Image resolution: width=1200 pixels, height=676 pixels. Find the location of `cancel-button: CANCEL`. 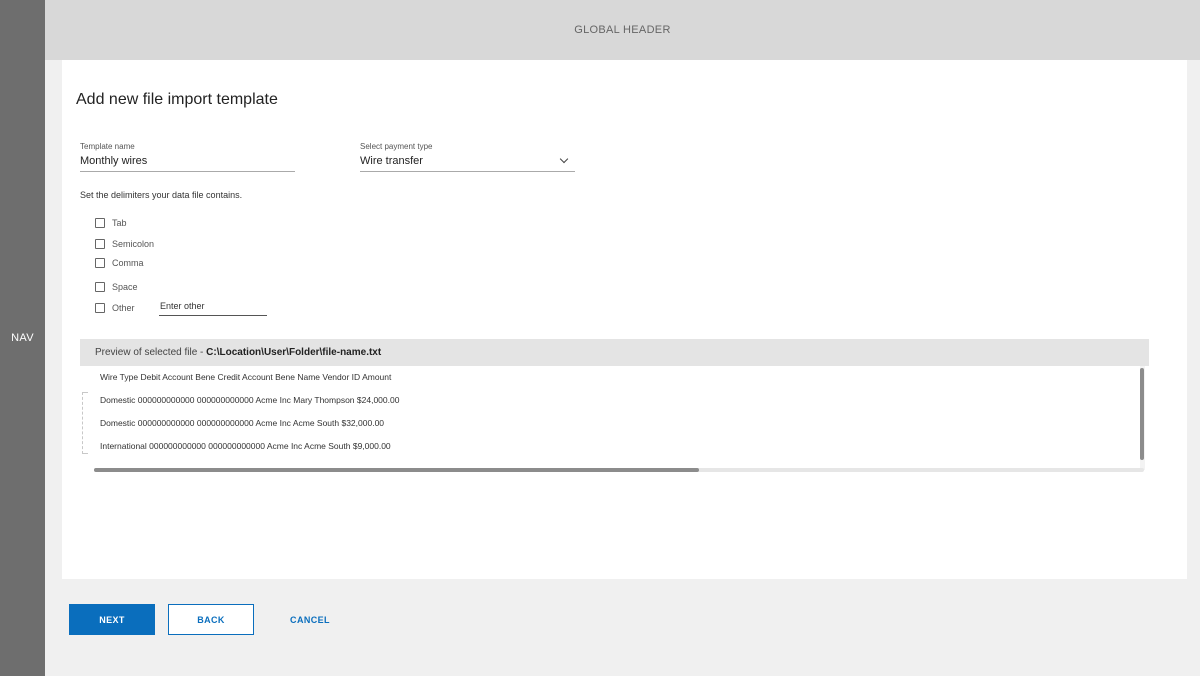

cancel-button: CANCEL is located at coordinates (310, 619).